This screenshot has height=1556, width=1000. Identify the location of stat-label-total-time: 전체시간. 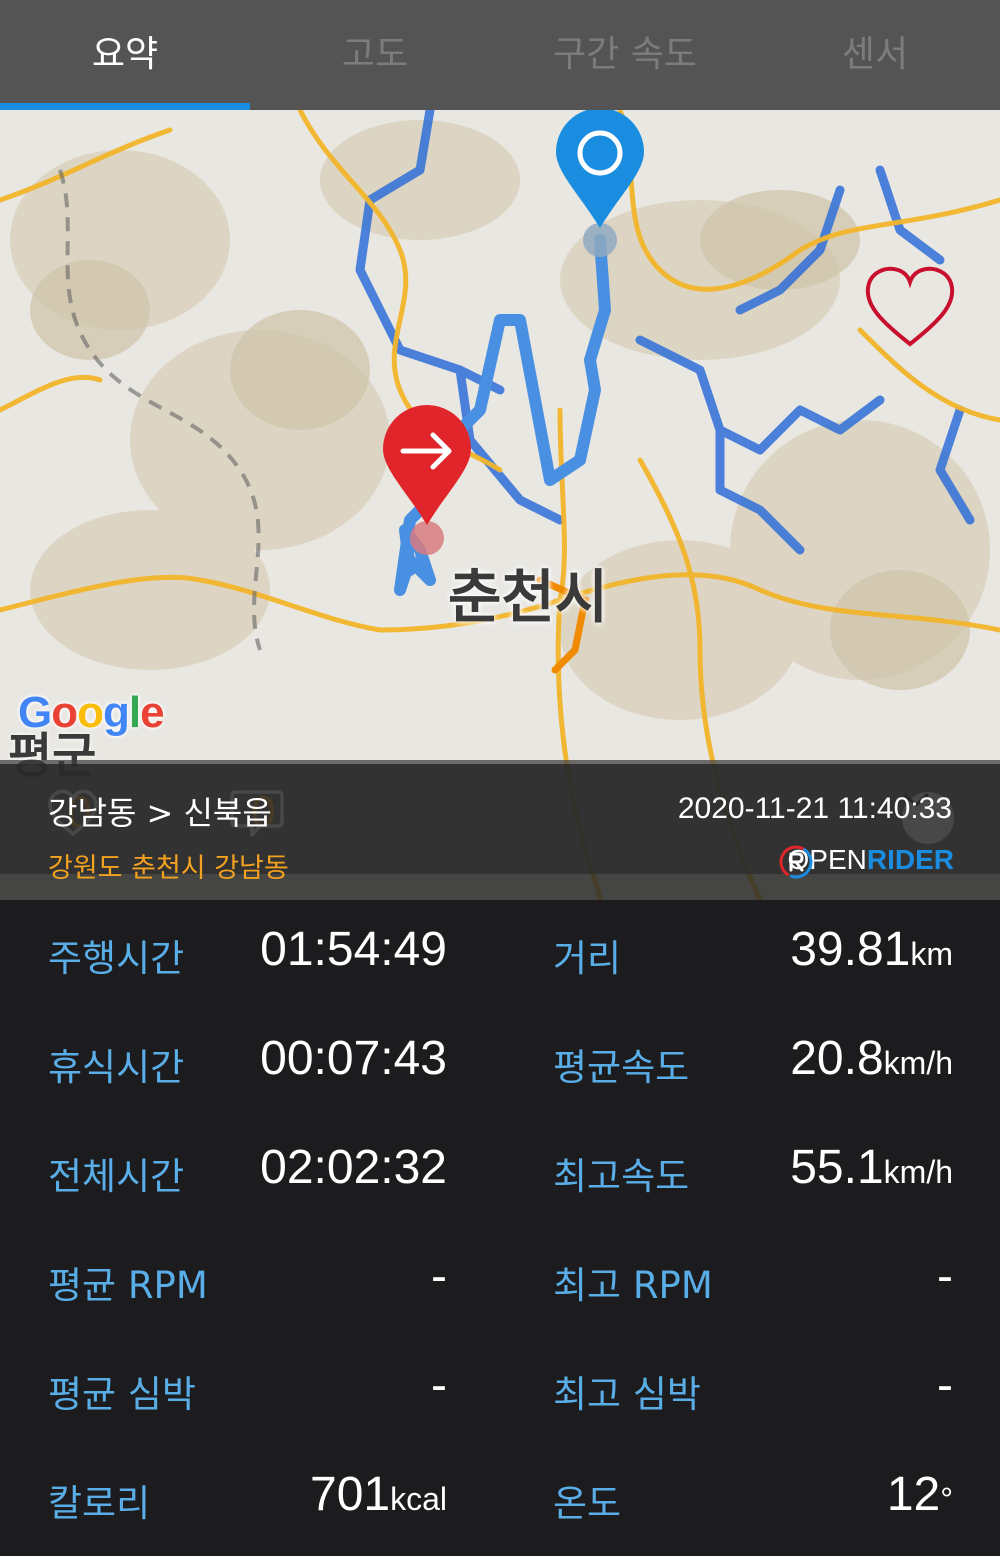
(116, 1176).